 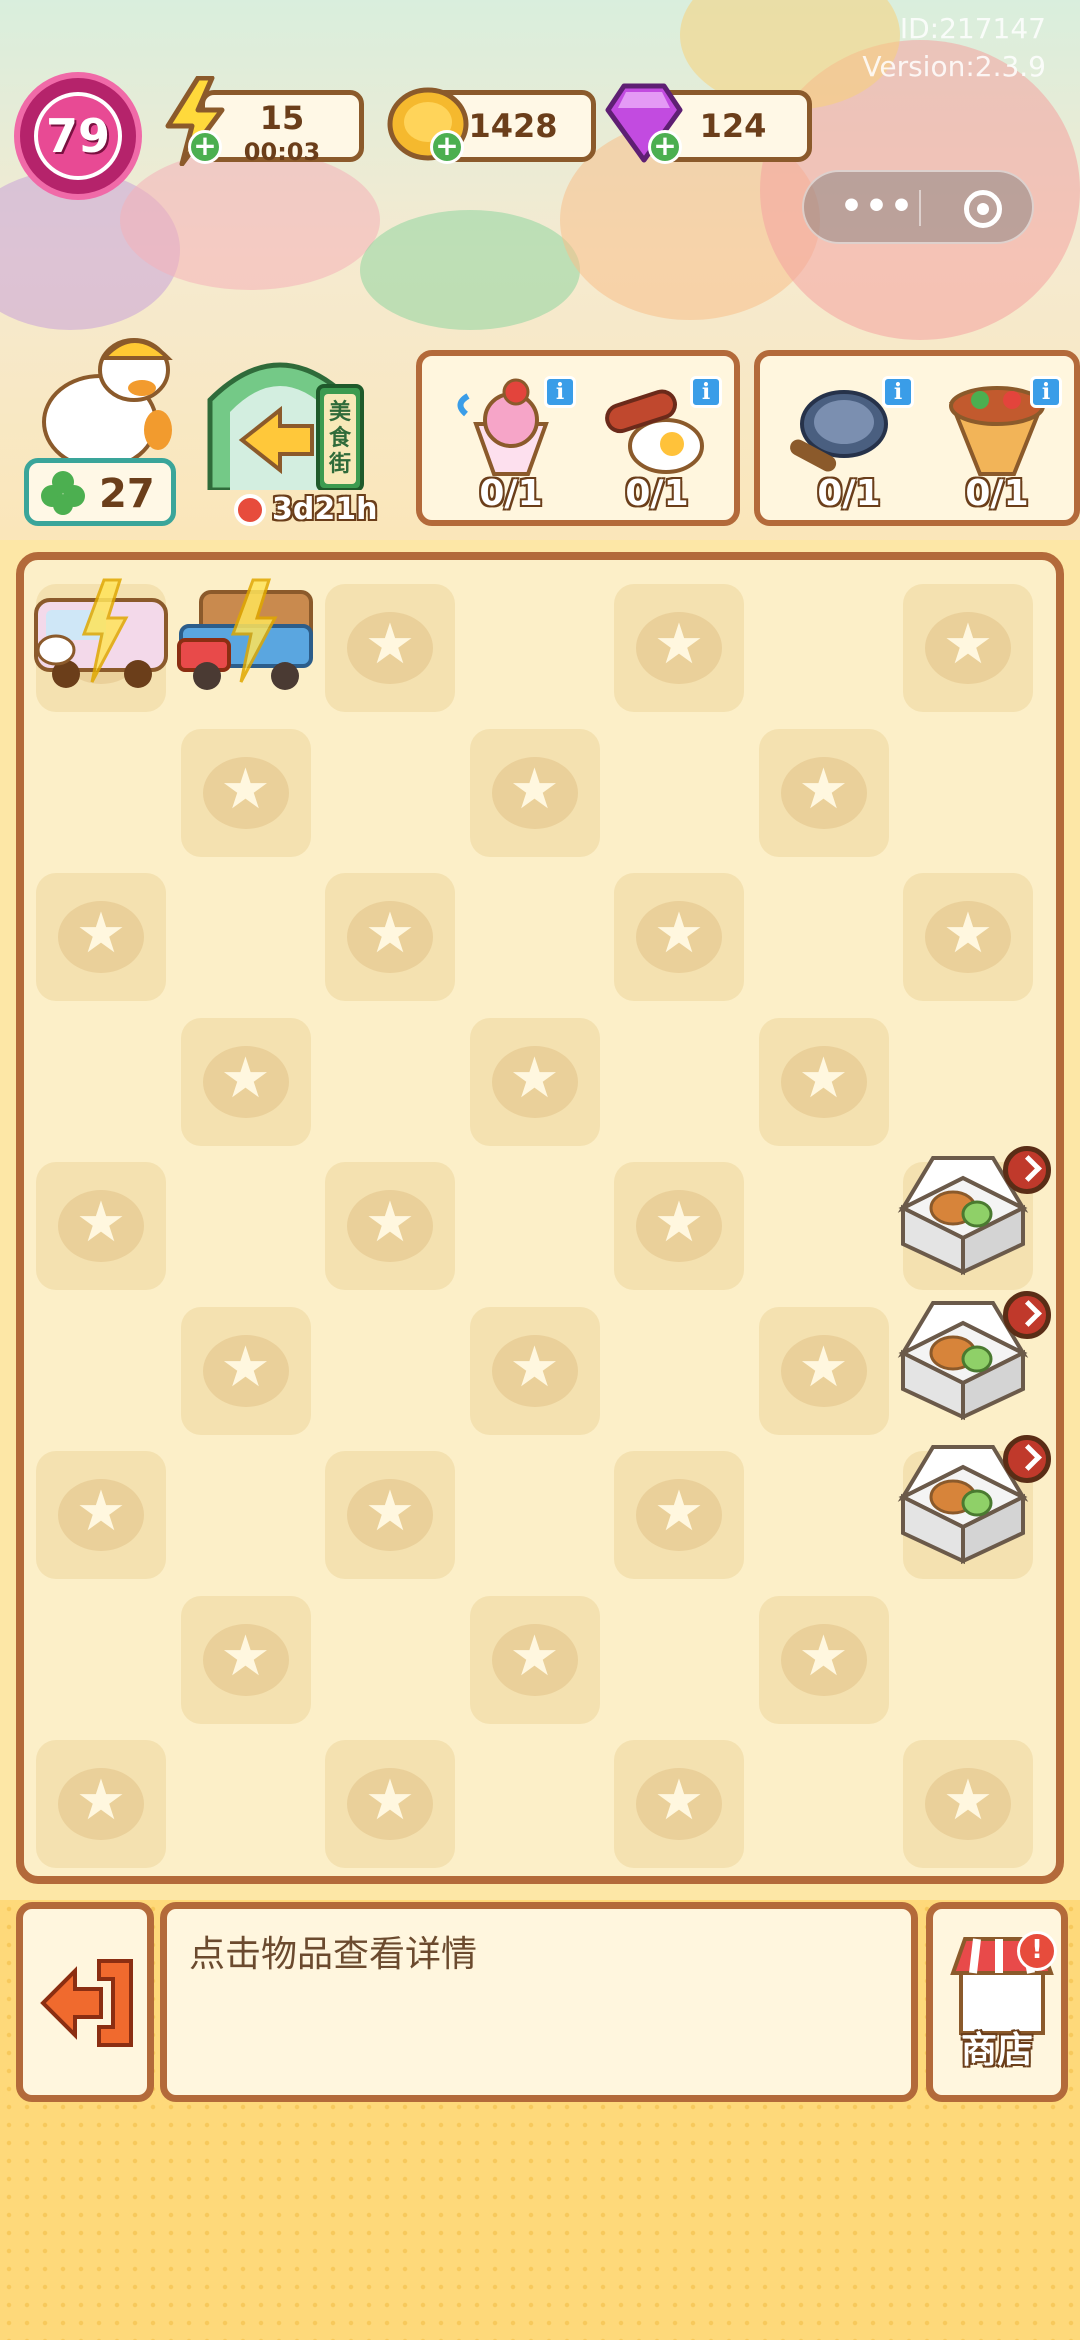 I want to click on scenery-umbrella-green, so click(x=470, y=270).